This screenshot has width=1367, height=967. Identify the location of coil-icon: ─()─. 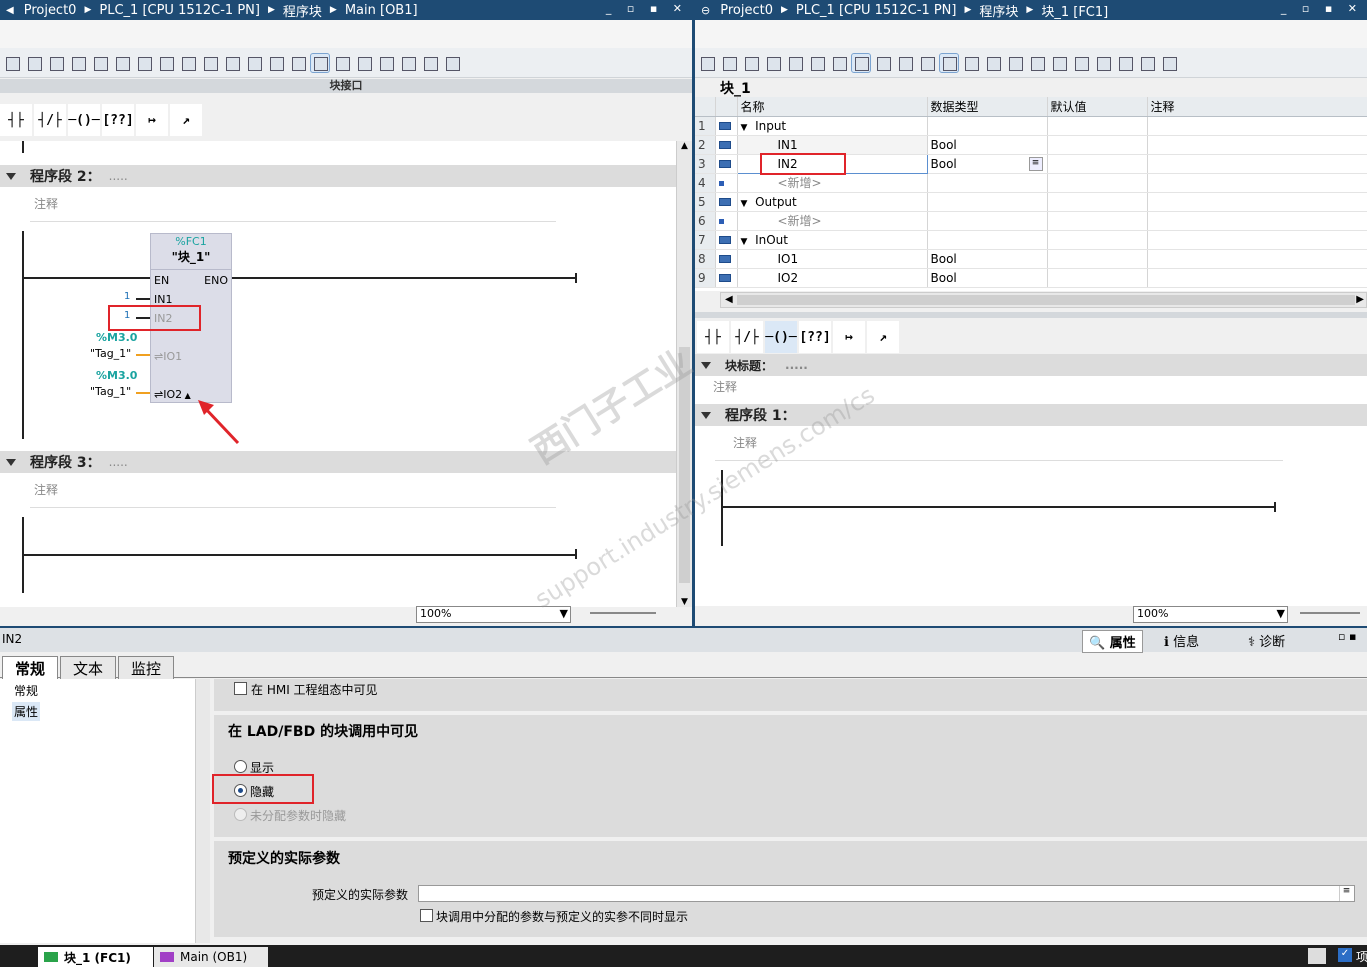
(781, 337).